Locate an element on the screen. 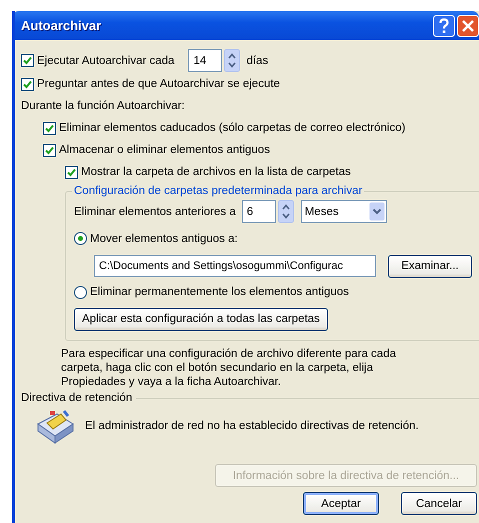 This screenshot has height=523, width=479. checkbox-option: Almacenar o eliminar elementos antiguos is located at coordinates (156, 150).